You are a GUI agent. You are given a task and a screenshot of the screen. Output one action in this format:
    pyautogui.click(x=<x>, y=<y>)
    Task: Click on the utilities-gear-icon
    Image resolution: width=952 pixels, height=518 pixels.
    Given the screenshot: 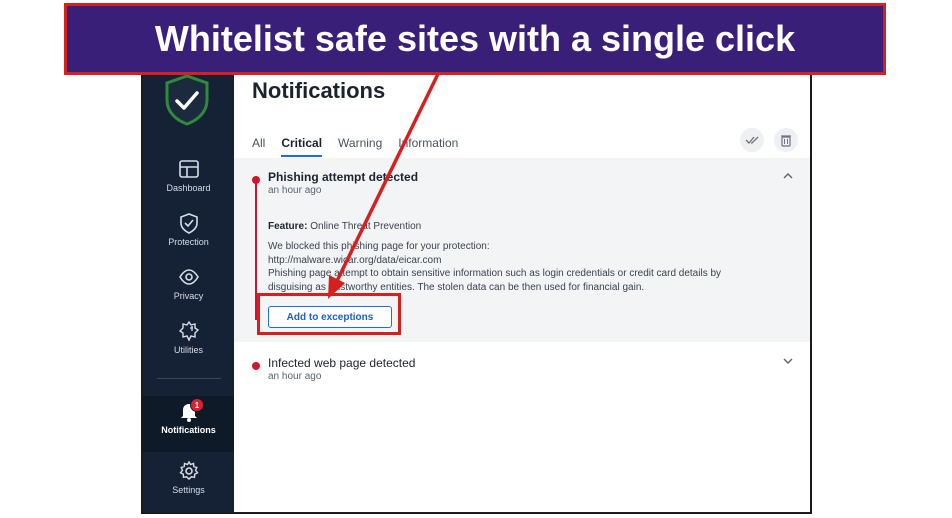 What is the action you would take?
    pyautogui.click(x=188, y=331)
    